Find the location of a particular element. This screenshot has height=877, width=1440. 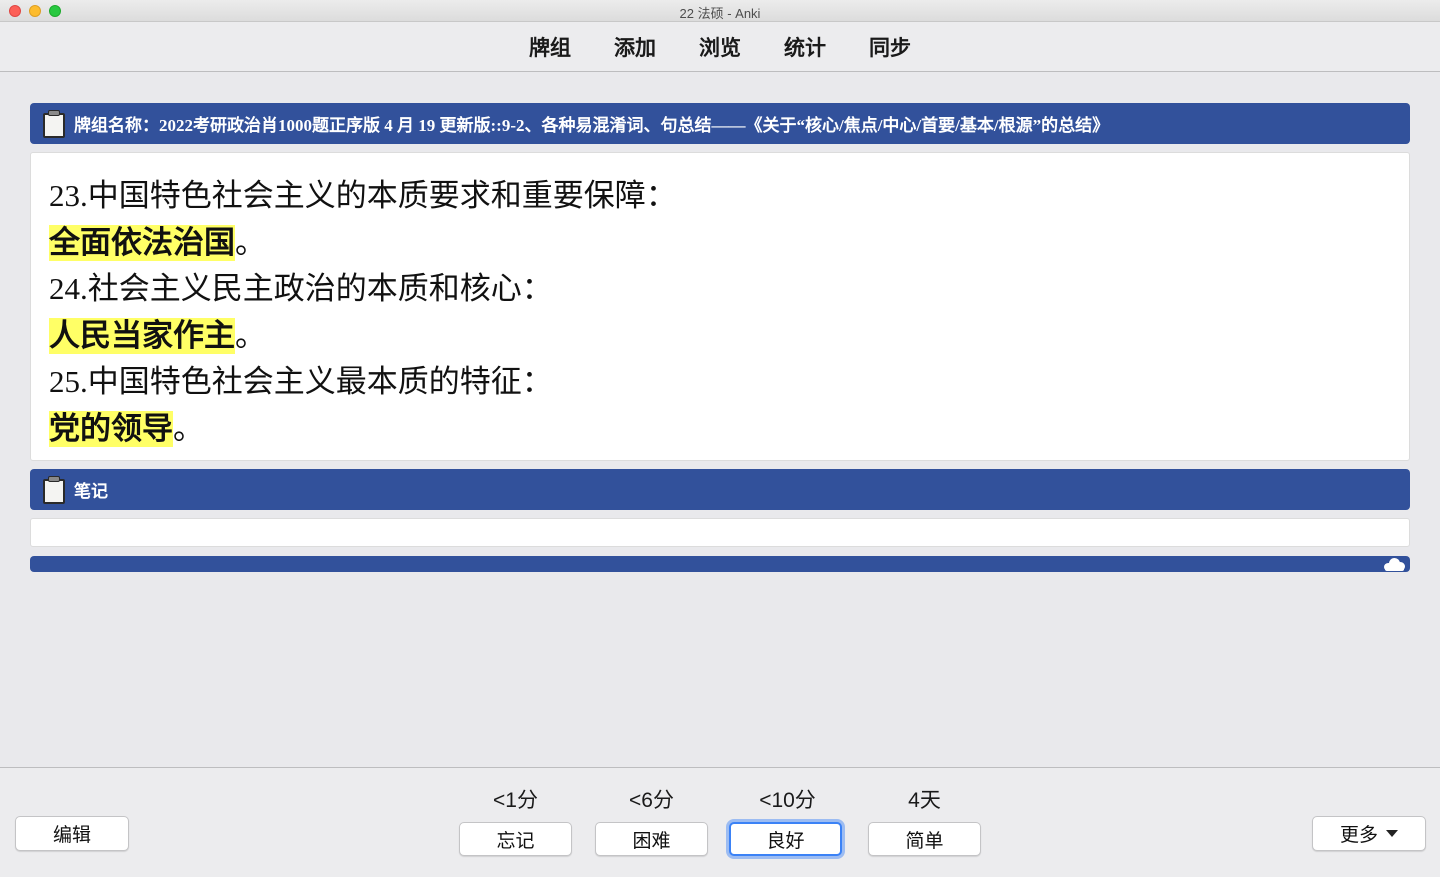

window-title: 22 法硕 - Anki is located at coordinates (720, 13).